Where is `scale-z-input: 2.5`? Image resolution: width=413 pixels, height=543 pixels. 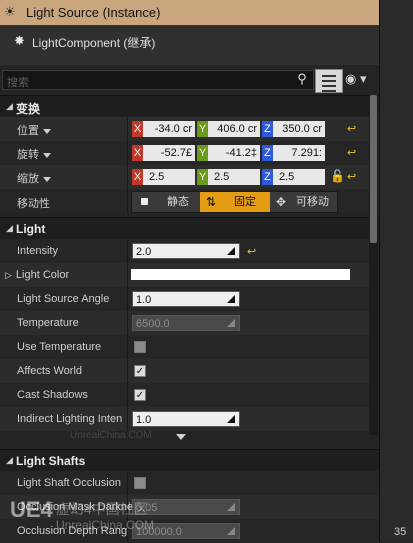 scale-z-input: 2.5 is located at coordinates (299, 177).